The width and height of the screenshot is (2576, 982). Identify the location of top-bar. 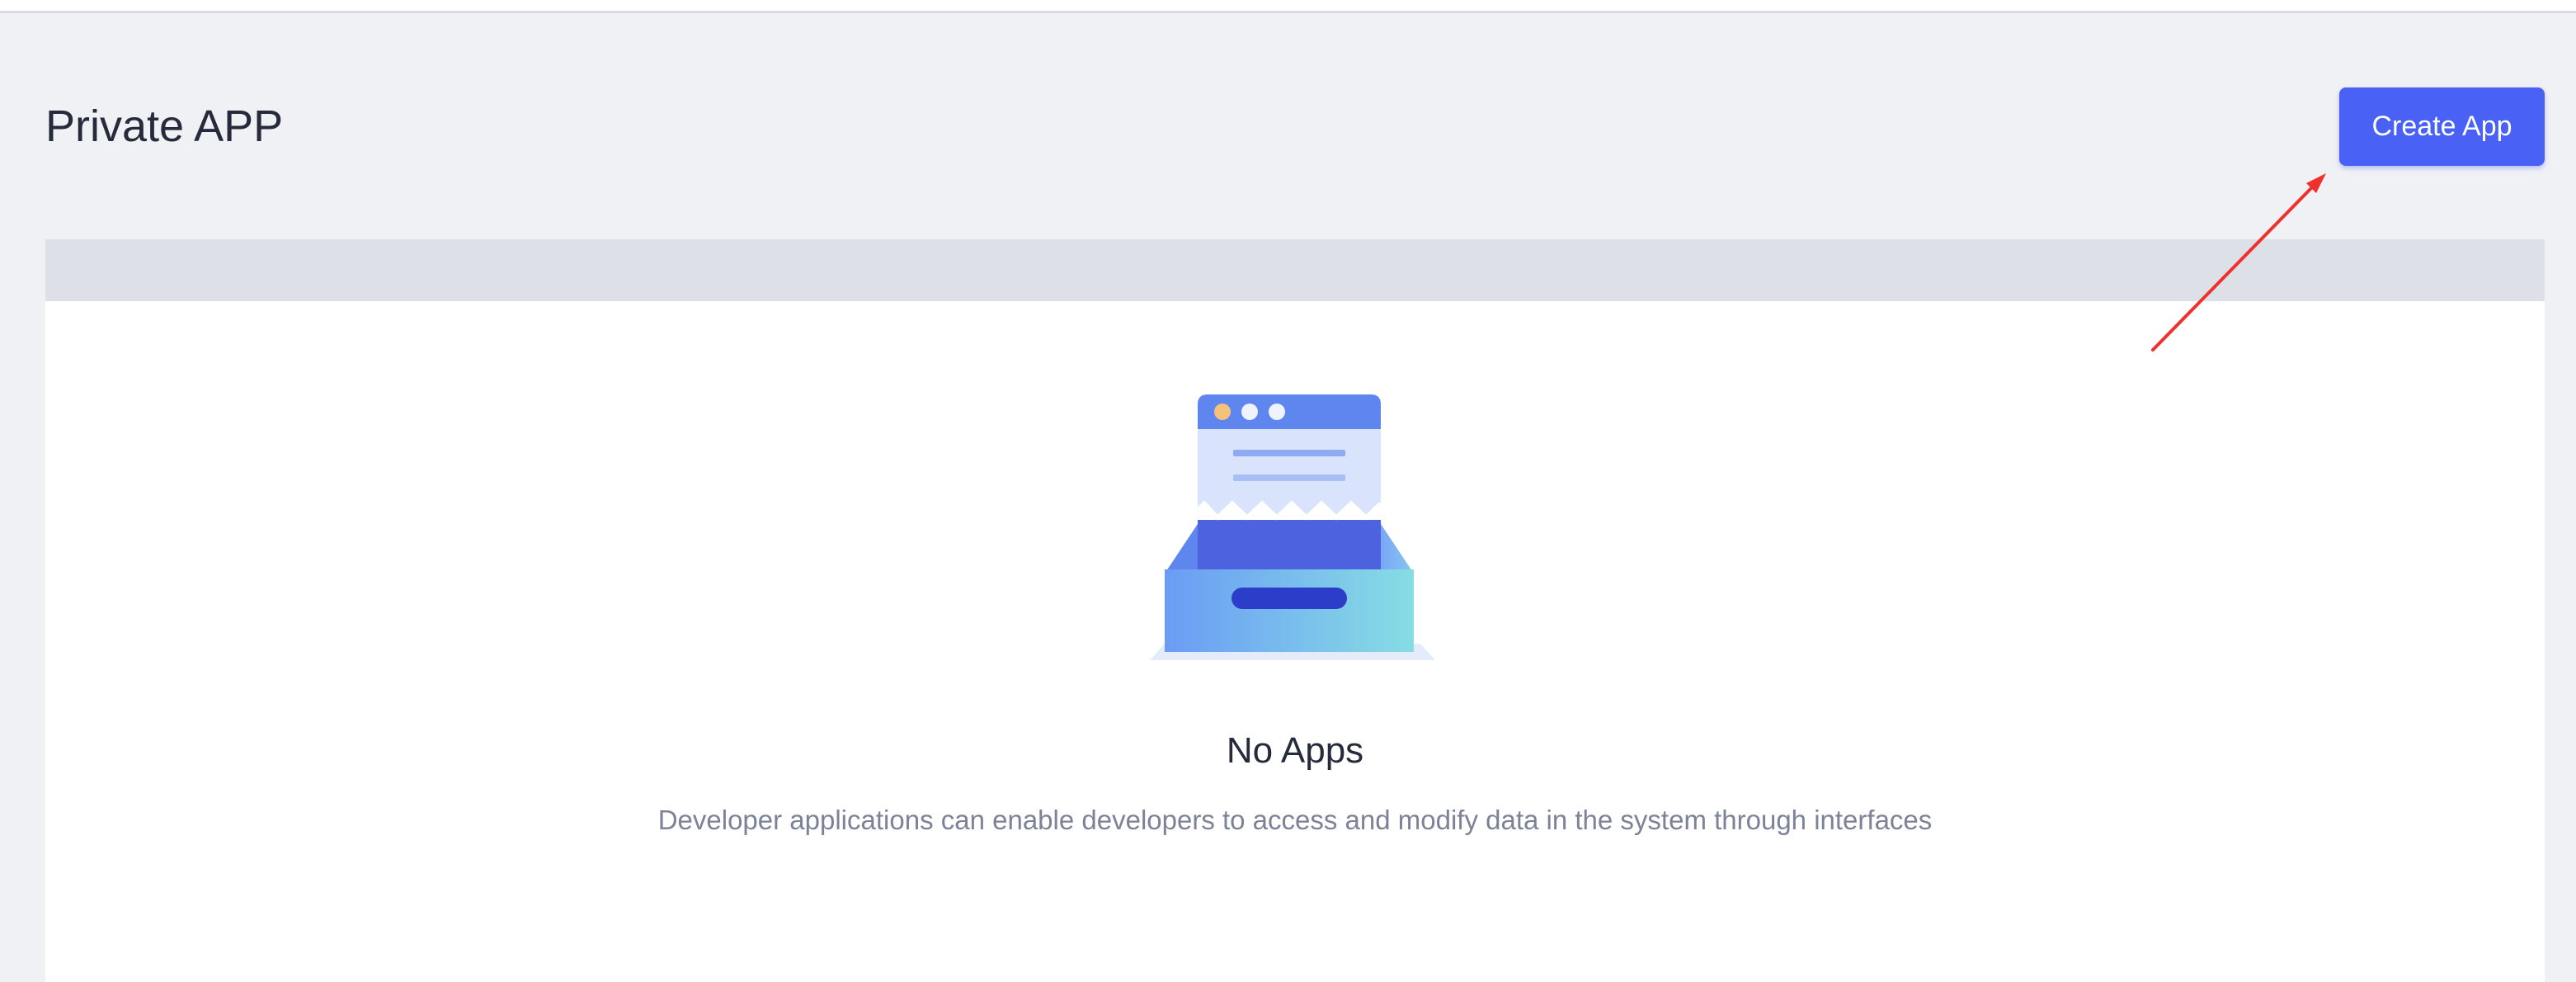
(1288, 6).